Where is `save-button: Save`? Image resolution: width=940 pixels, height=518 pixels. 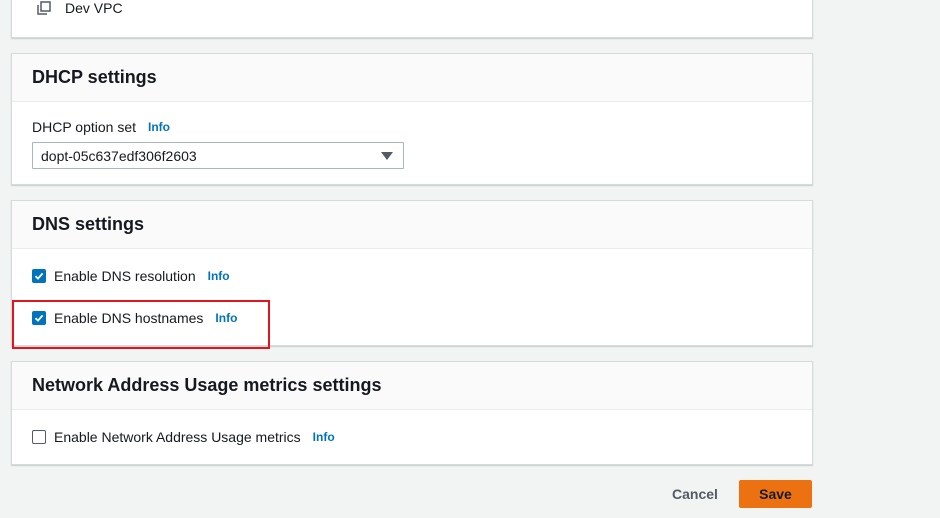
save-button: Save is located at coordinates (775, 494).